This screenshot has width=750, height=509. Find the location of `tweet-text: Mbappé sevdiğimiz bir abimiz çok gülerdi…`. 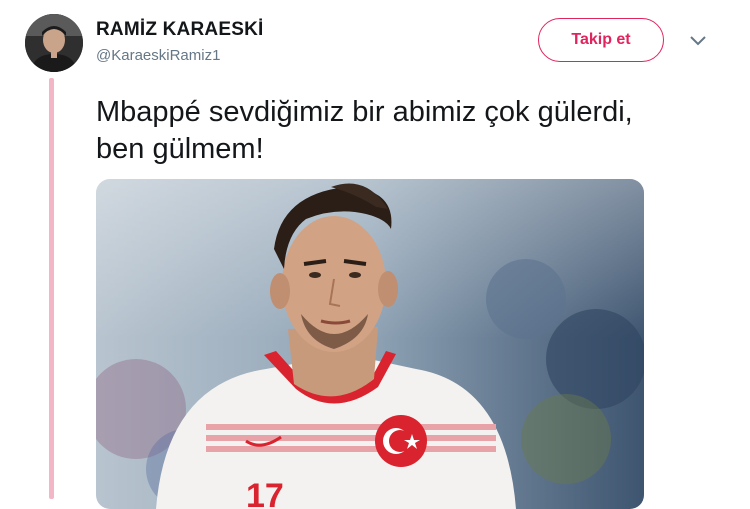

tweet-text: Mbappé sevdiğimiz bir abimiz çok gülerdi… is located at coordinates (364, 130).